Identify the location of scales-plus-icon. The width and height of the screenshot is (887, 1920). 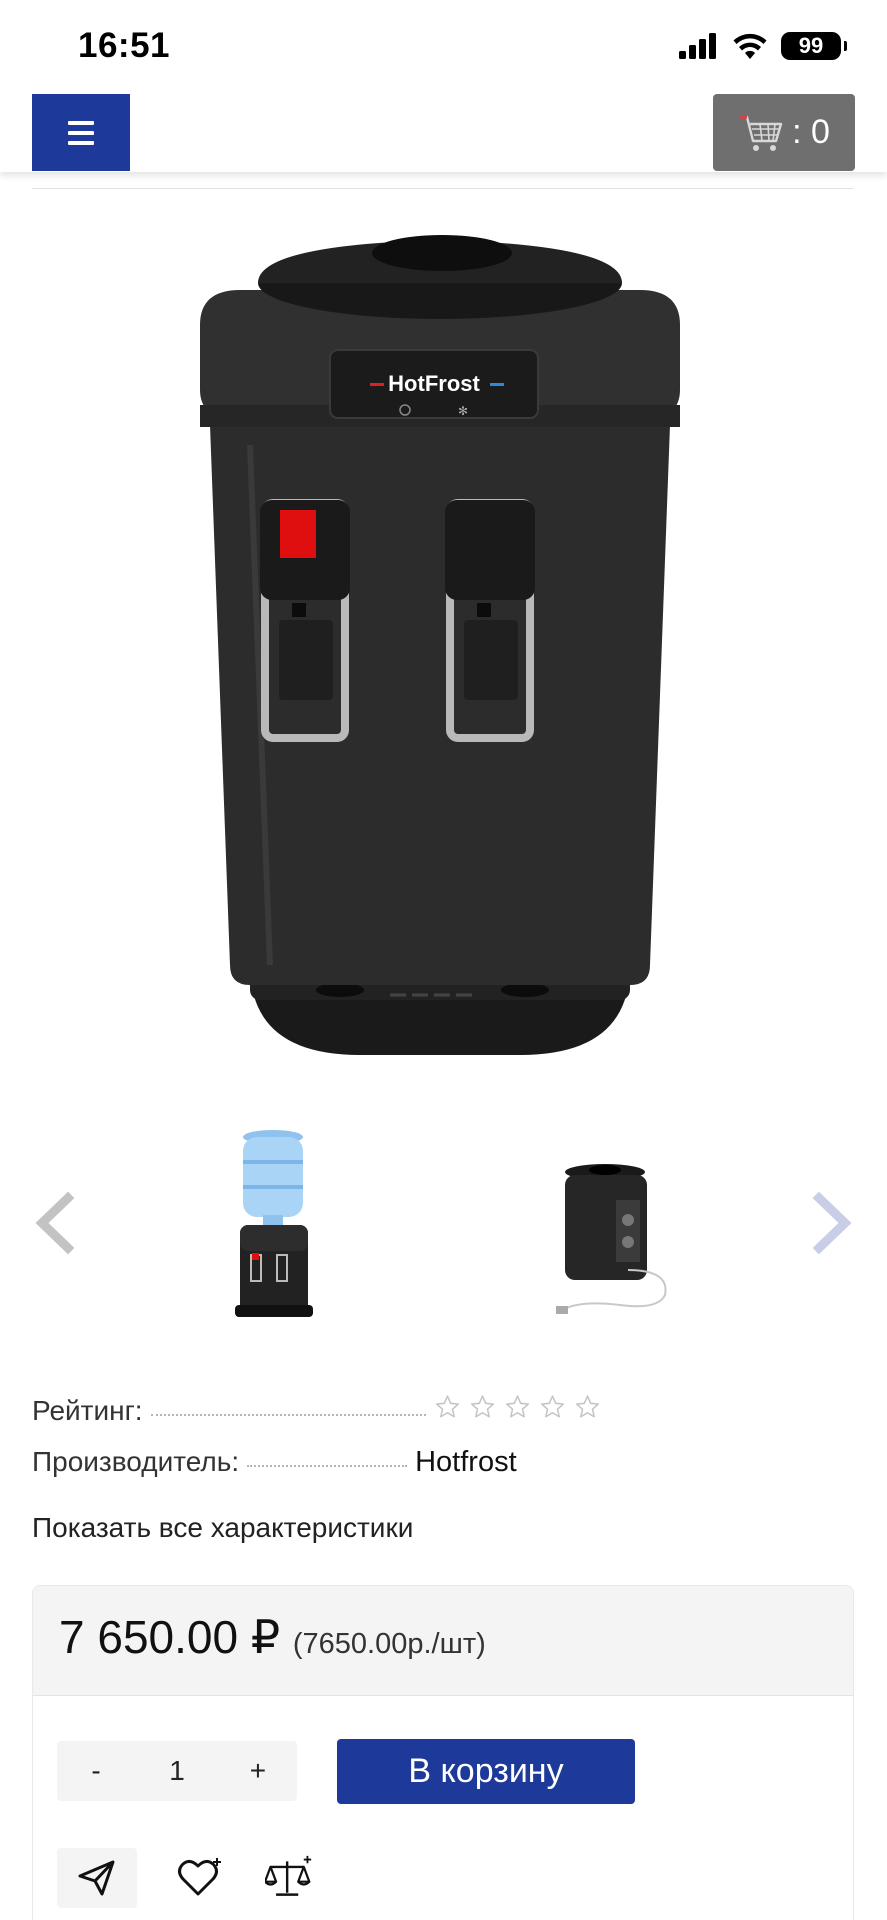
(288, 1875).